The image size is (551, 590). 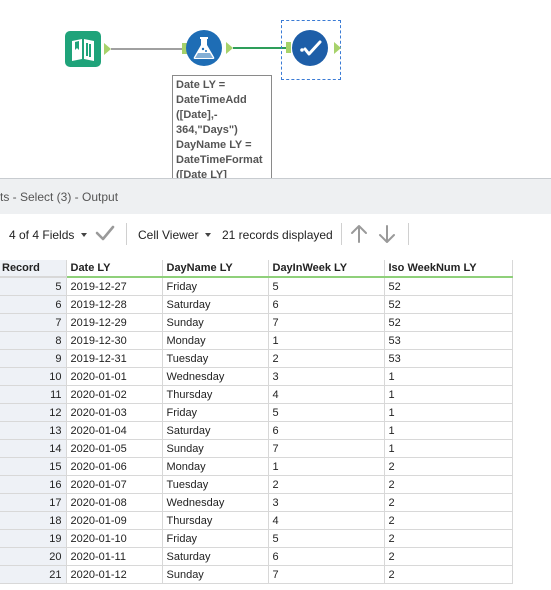 I want to click on record-number: 17, so click(x=33, y=502).